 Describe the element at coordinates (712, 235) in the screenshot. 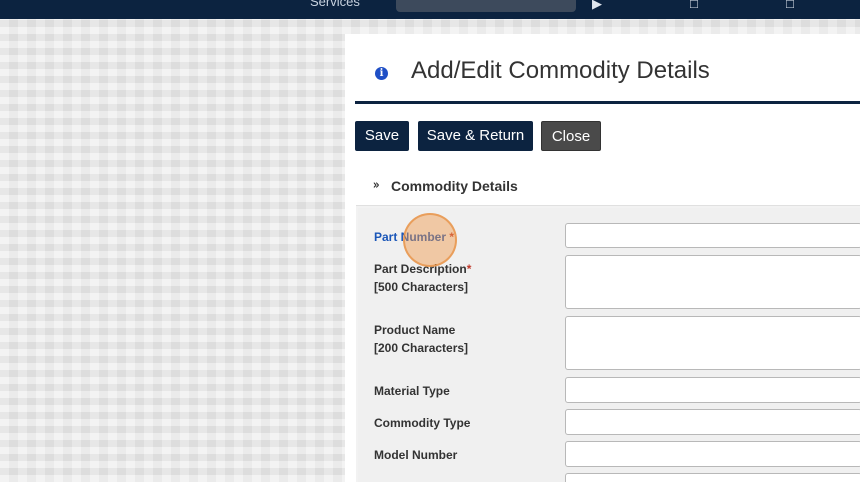

I see `part-number-input` at that location.